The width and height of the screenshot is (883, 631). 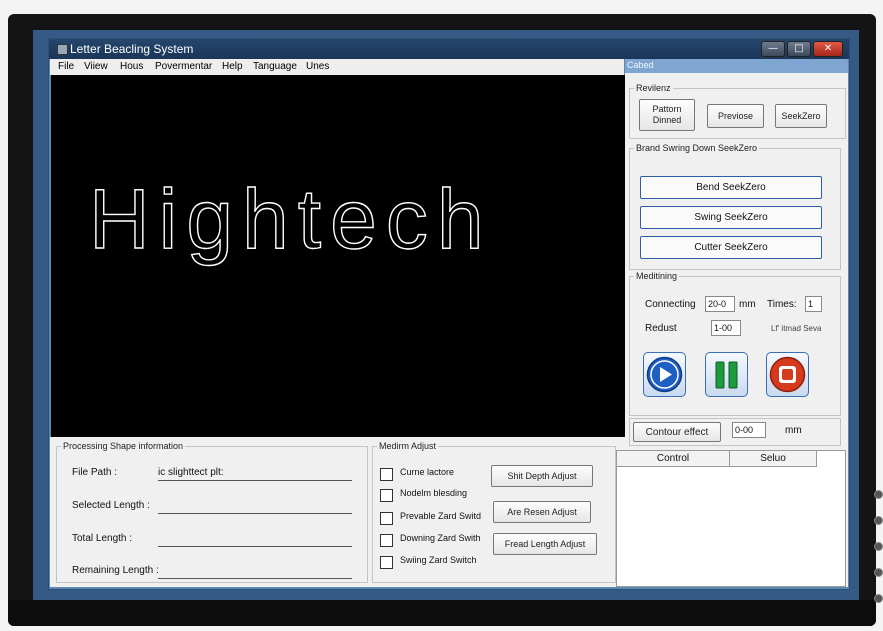 What do you see at coordinates (131, 66) in the screenshot?
I see `menu-hous: Hous` at bounding box center [131, 66].